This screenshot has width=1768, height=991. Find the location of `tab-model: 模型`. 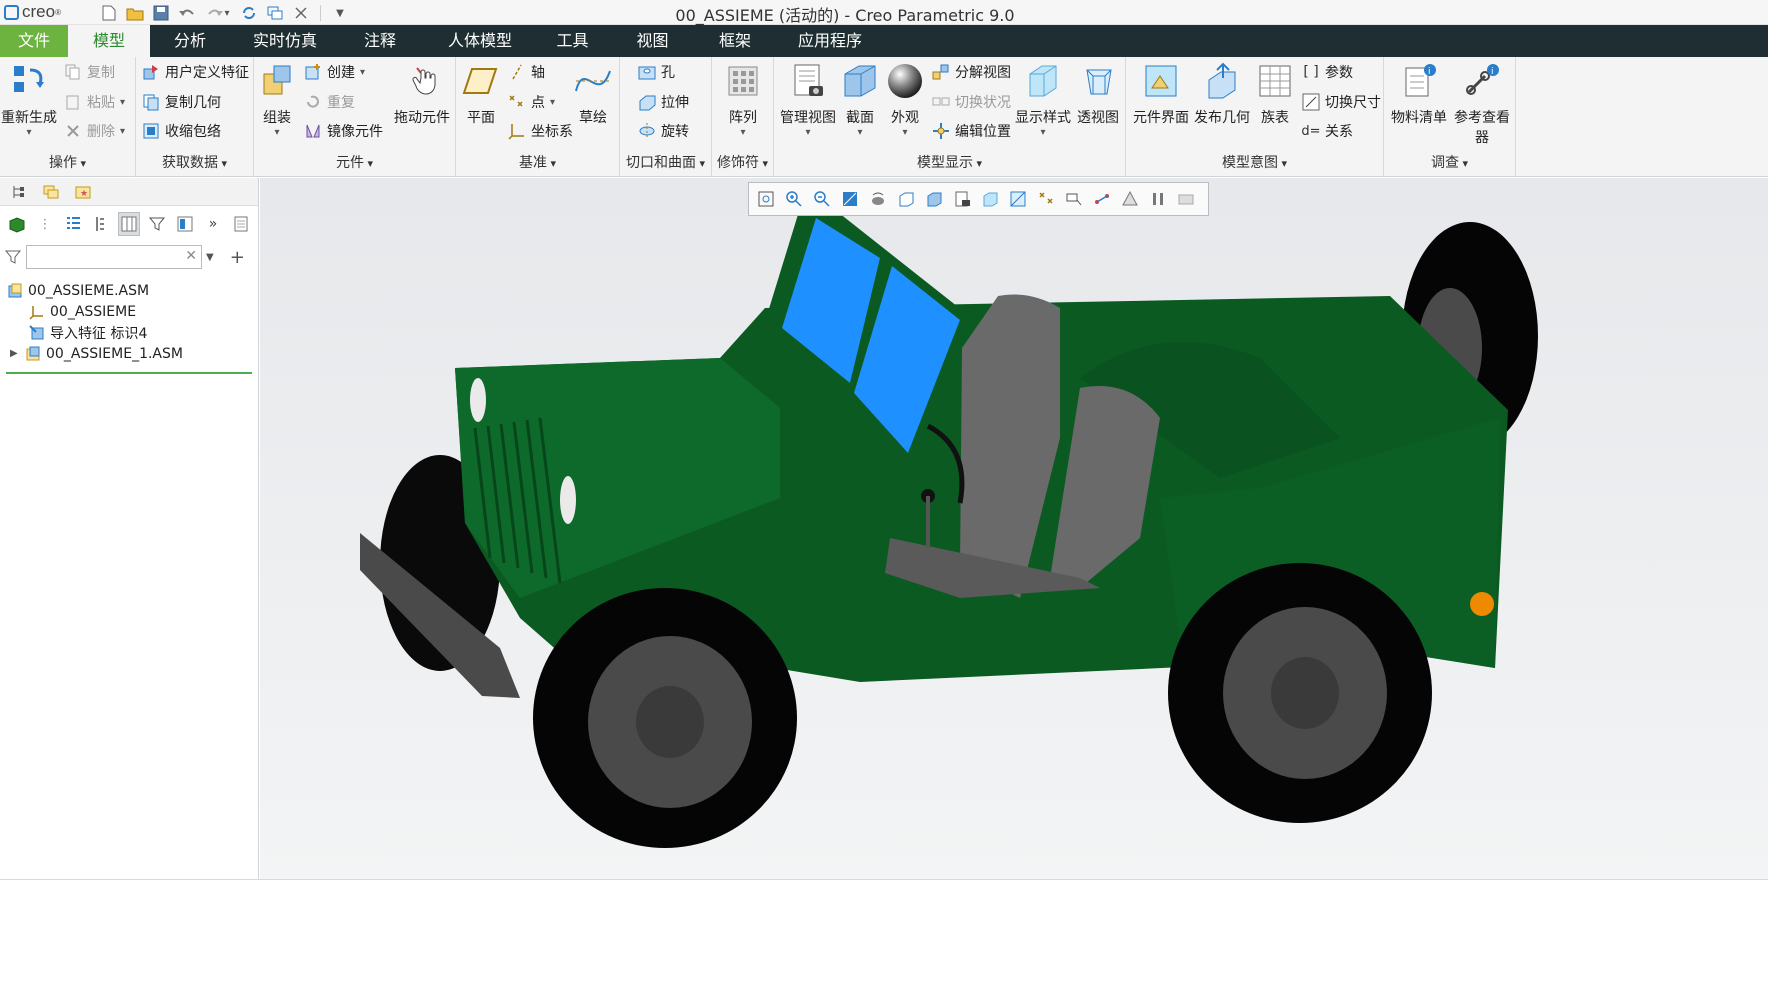

tab-model: 模型 is located at coordinates (109, 41).